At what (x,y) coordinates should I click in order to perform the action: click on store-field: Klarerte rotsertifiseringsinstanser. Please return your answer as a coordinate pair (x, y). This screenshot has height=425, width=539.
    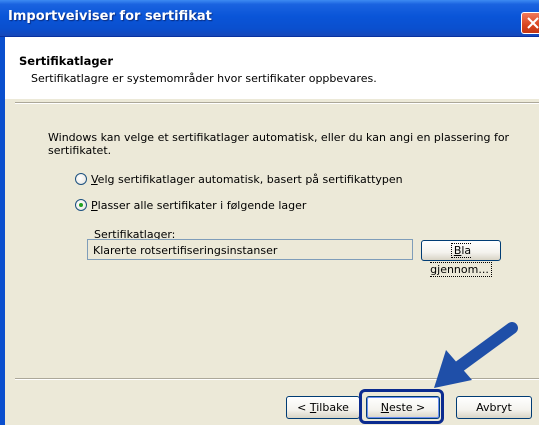
    Looking at the image, I should click on (250, 249).